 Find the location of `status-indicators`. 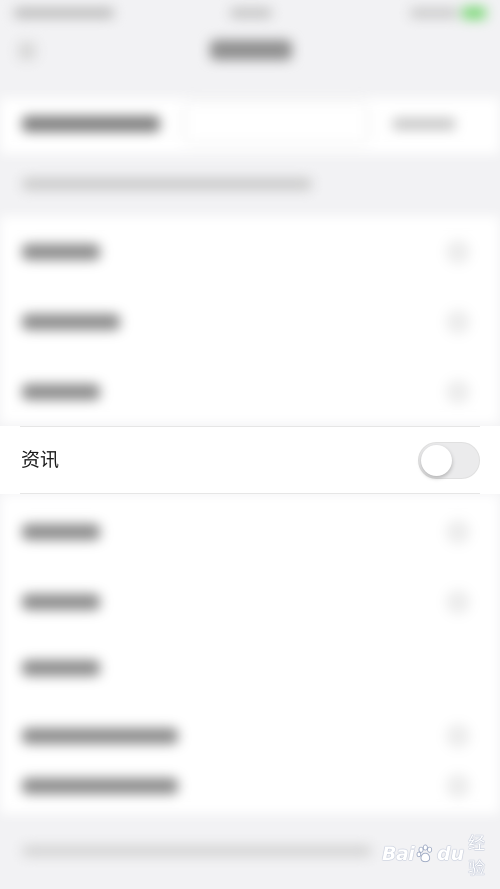

status-indicators is located at coordinates (434, 13).